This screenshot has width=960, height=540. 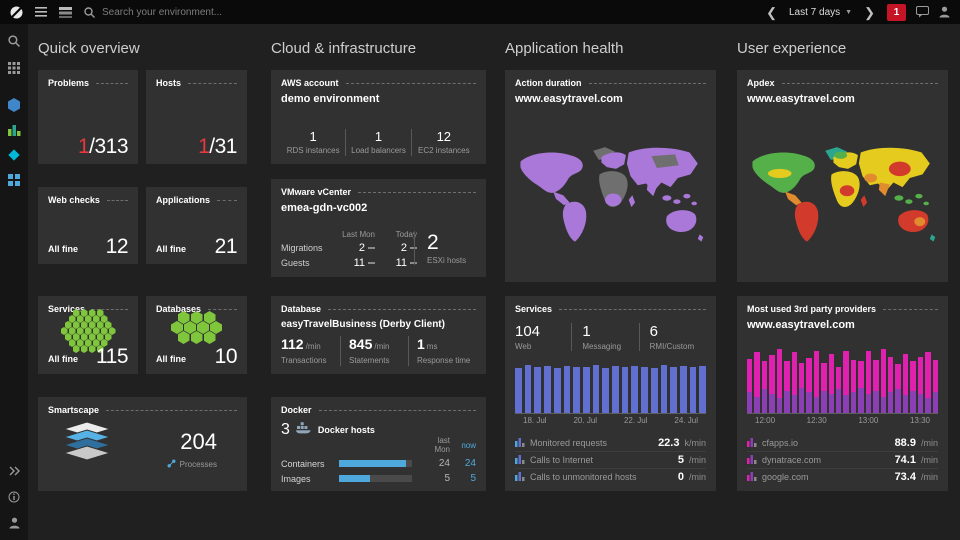 I want to click on topbar: ❮ Last 7 days ▼ ❯ 1, so click(x=480, y=12).